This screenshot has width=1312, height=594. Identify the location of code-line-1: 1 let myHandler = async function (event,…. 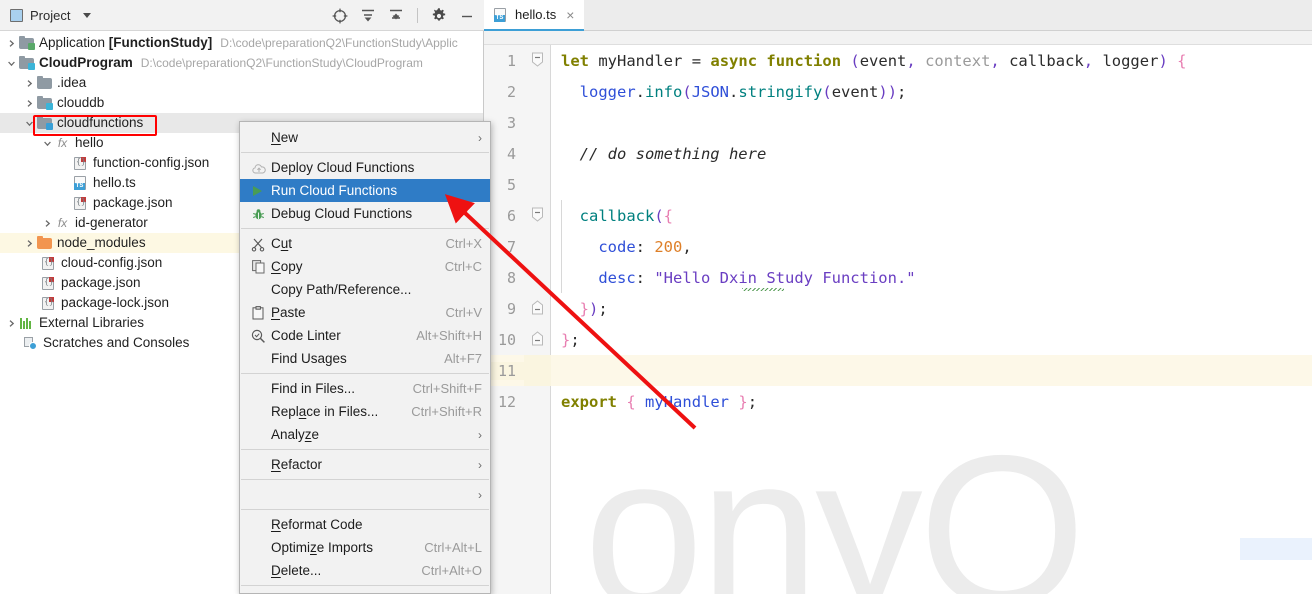
(898, 60).